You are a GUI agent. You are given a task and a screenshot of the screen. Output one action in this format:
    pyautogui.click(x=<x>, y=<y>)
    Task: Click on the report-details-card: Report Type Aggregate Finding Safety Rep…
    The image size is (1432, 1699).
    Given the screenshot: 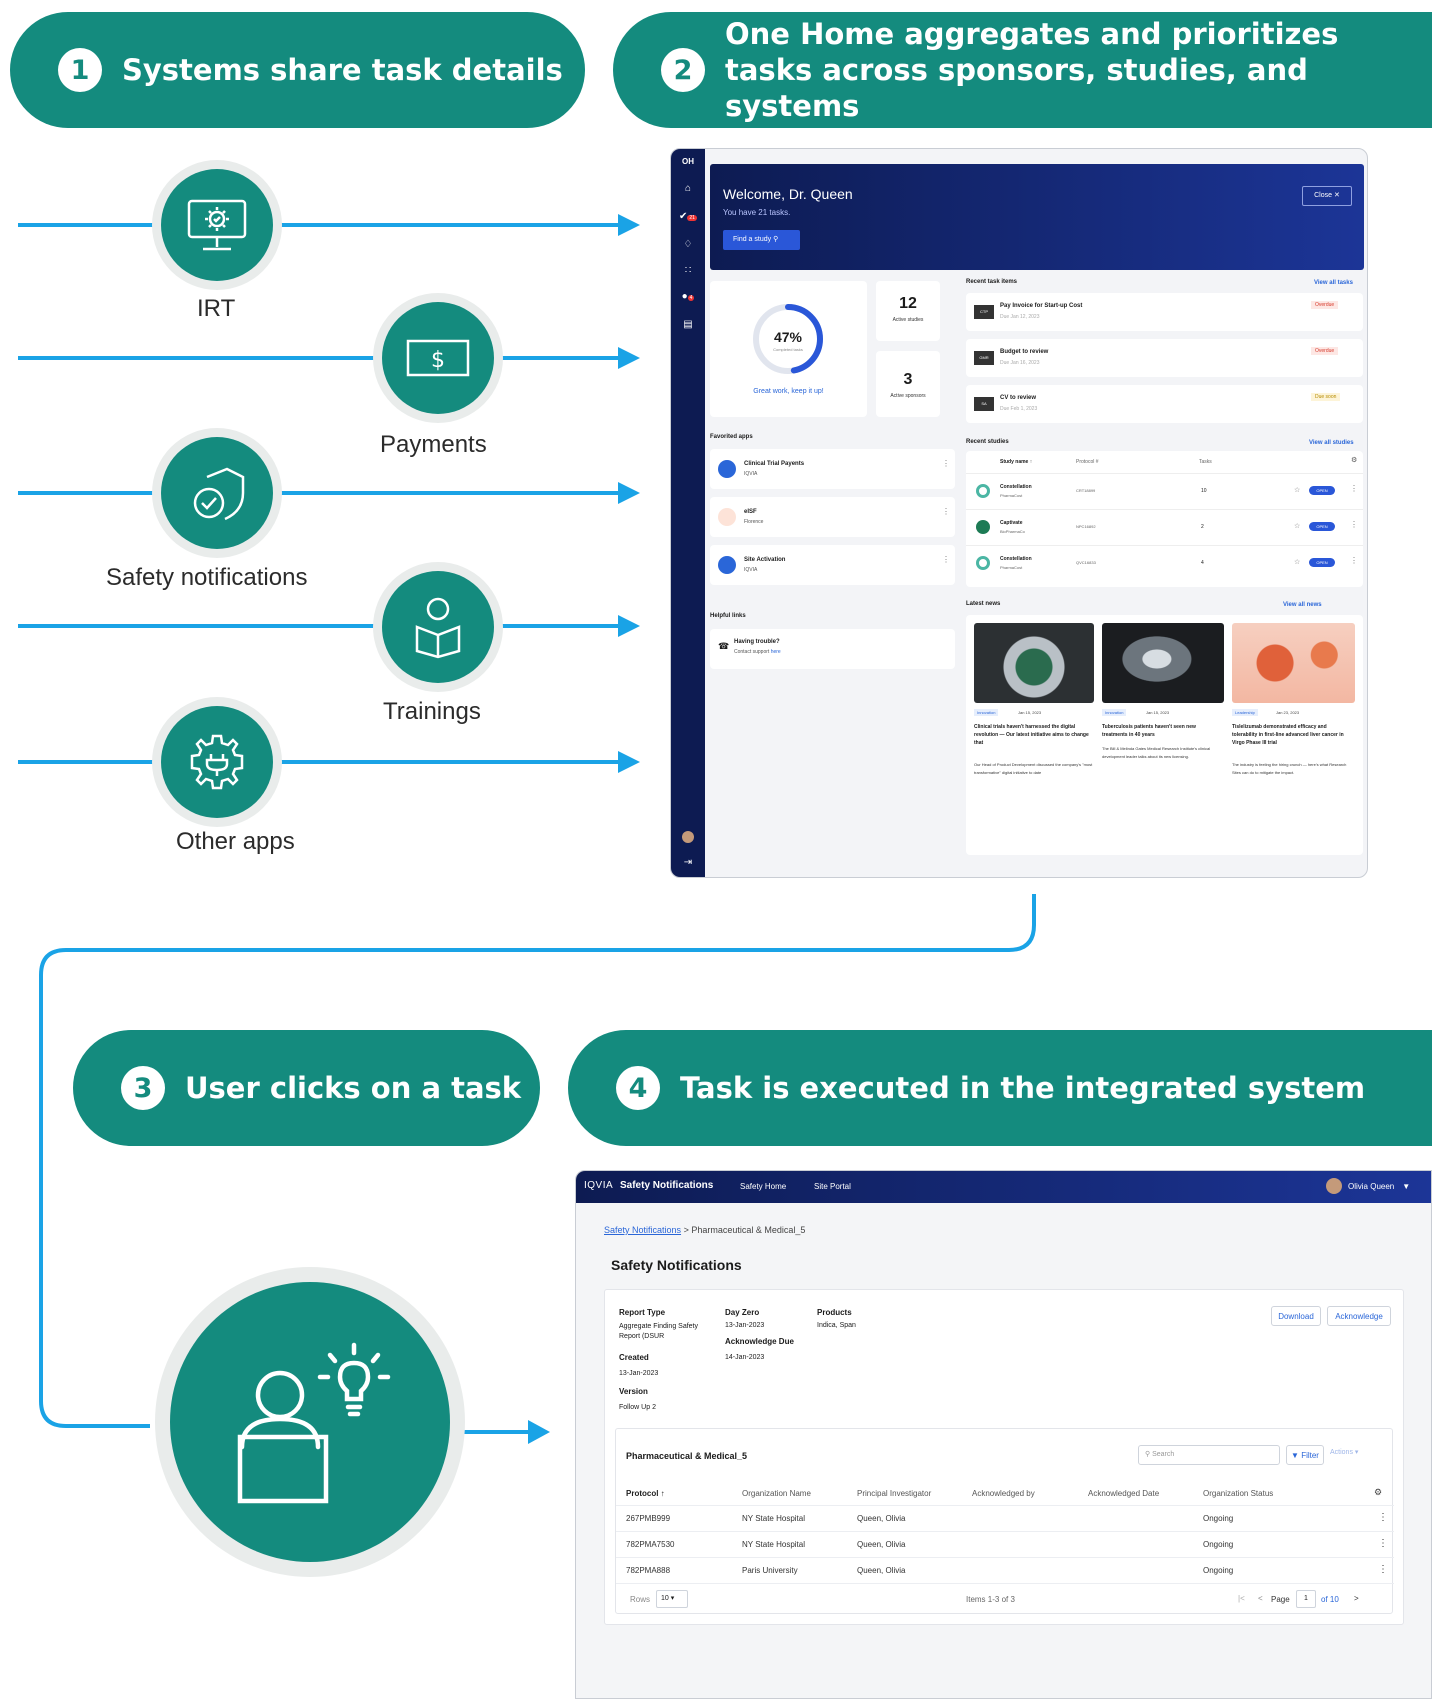 What is the action you would take?
    pyautogui.click(x=1004, y=1457)
    